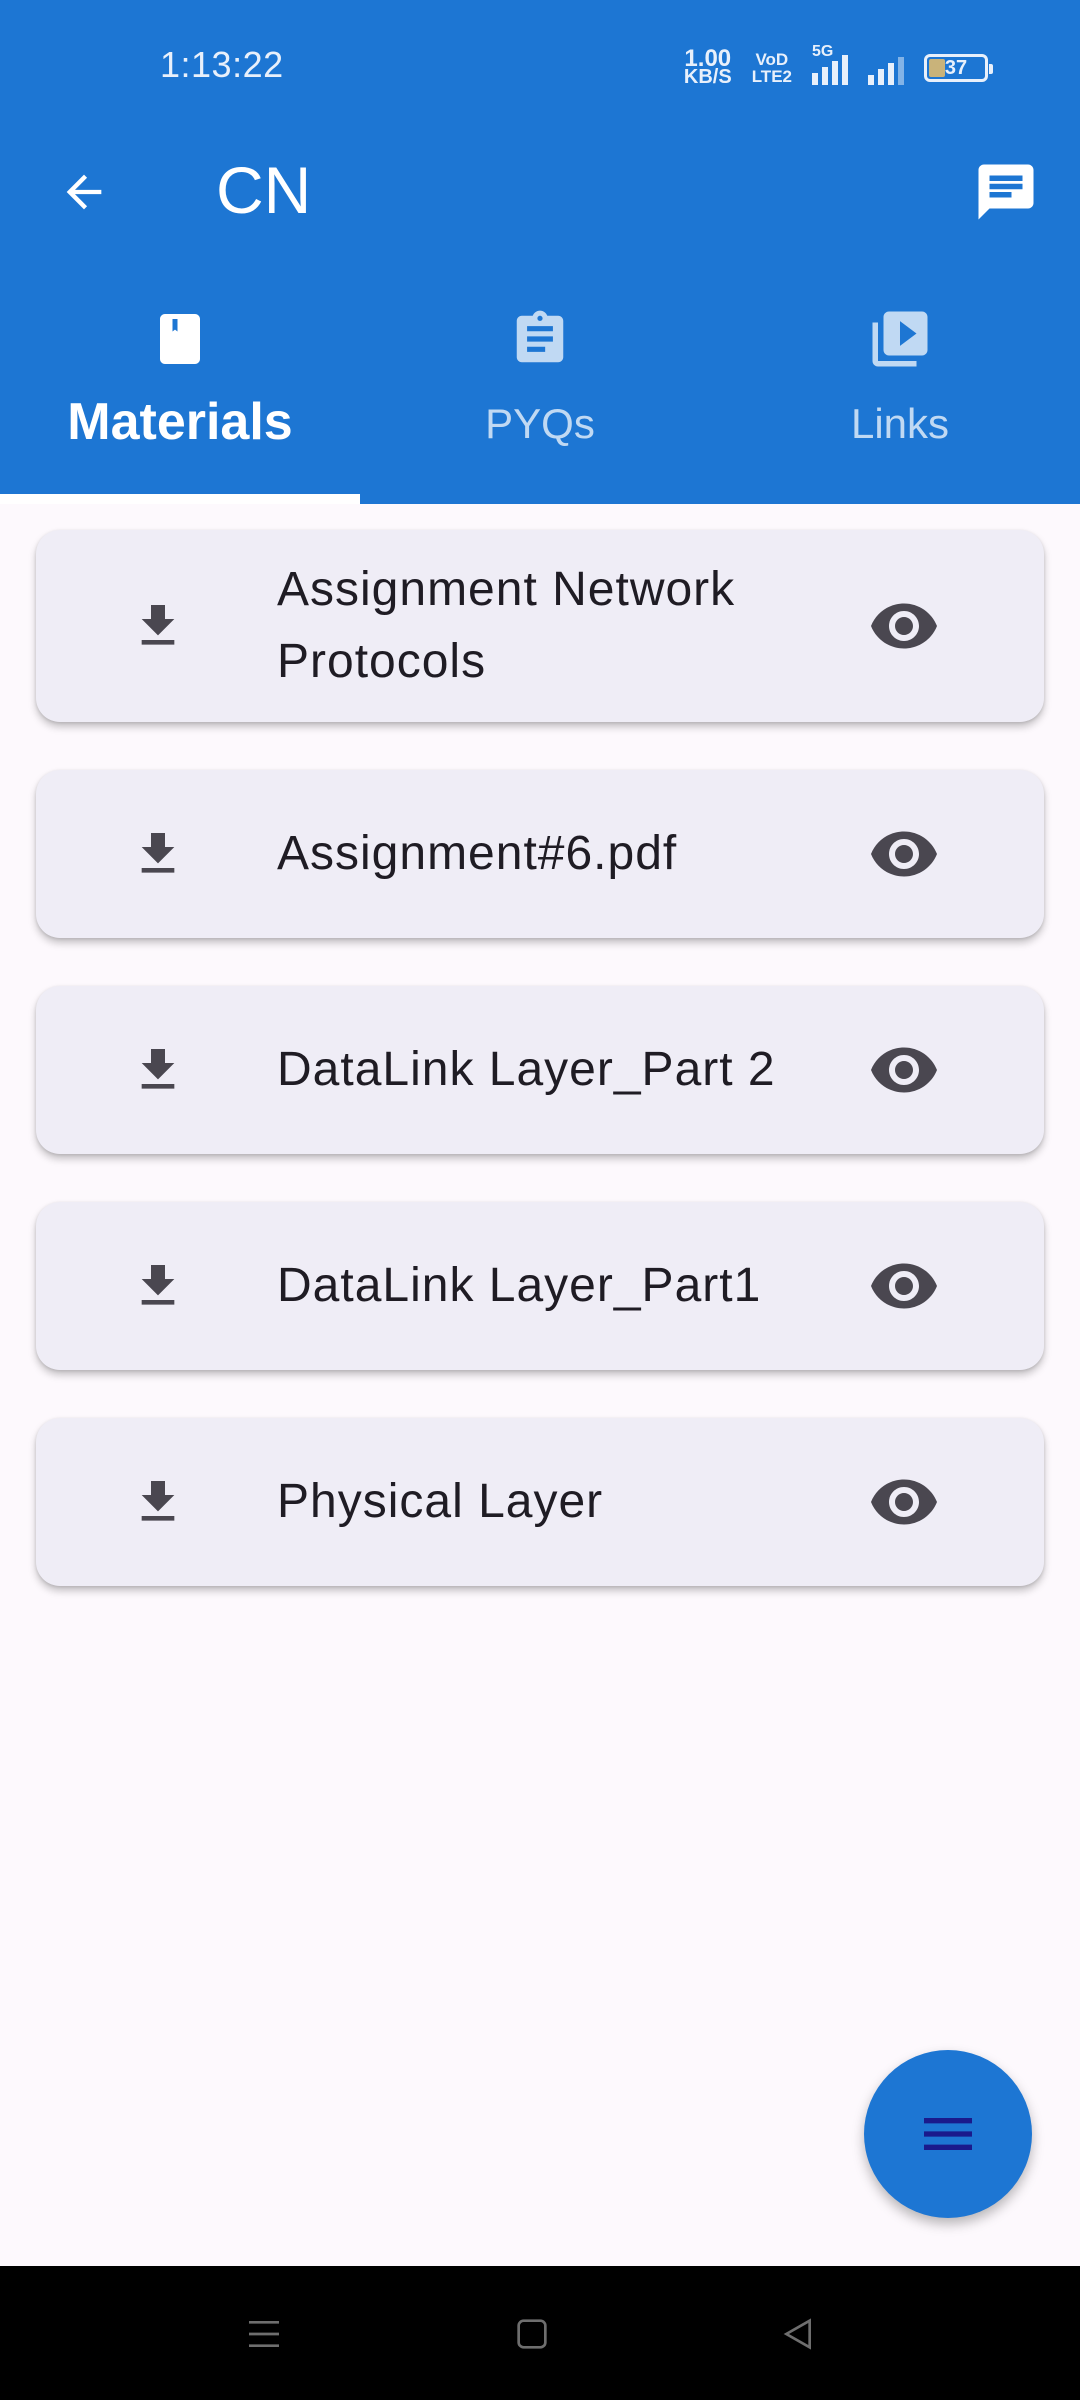 Image resolution: width=1080 pixels, height=2400 pixels. I want to click on tab-pyqs: PYQs, so click(540, 378).